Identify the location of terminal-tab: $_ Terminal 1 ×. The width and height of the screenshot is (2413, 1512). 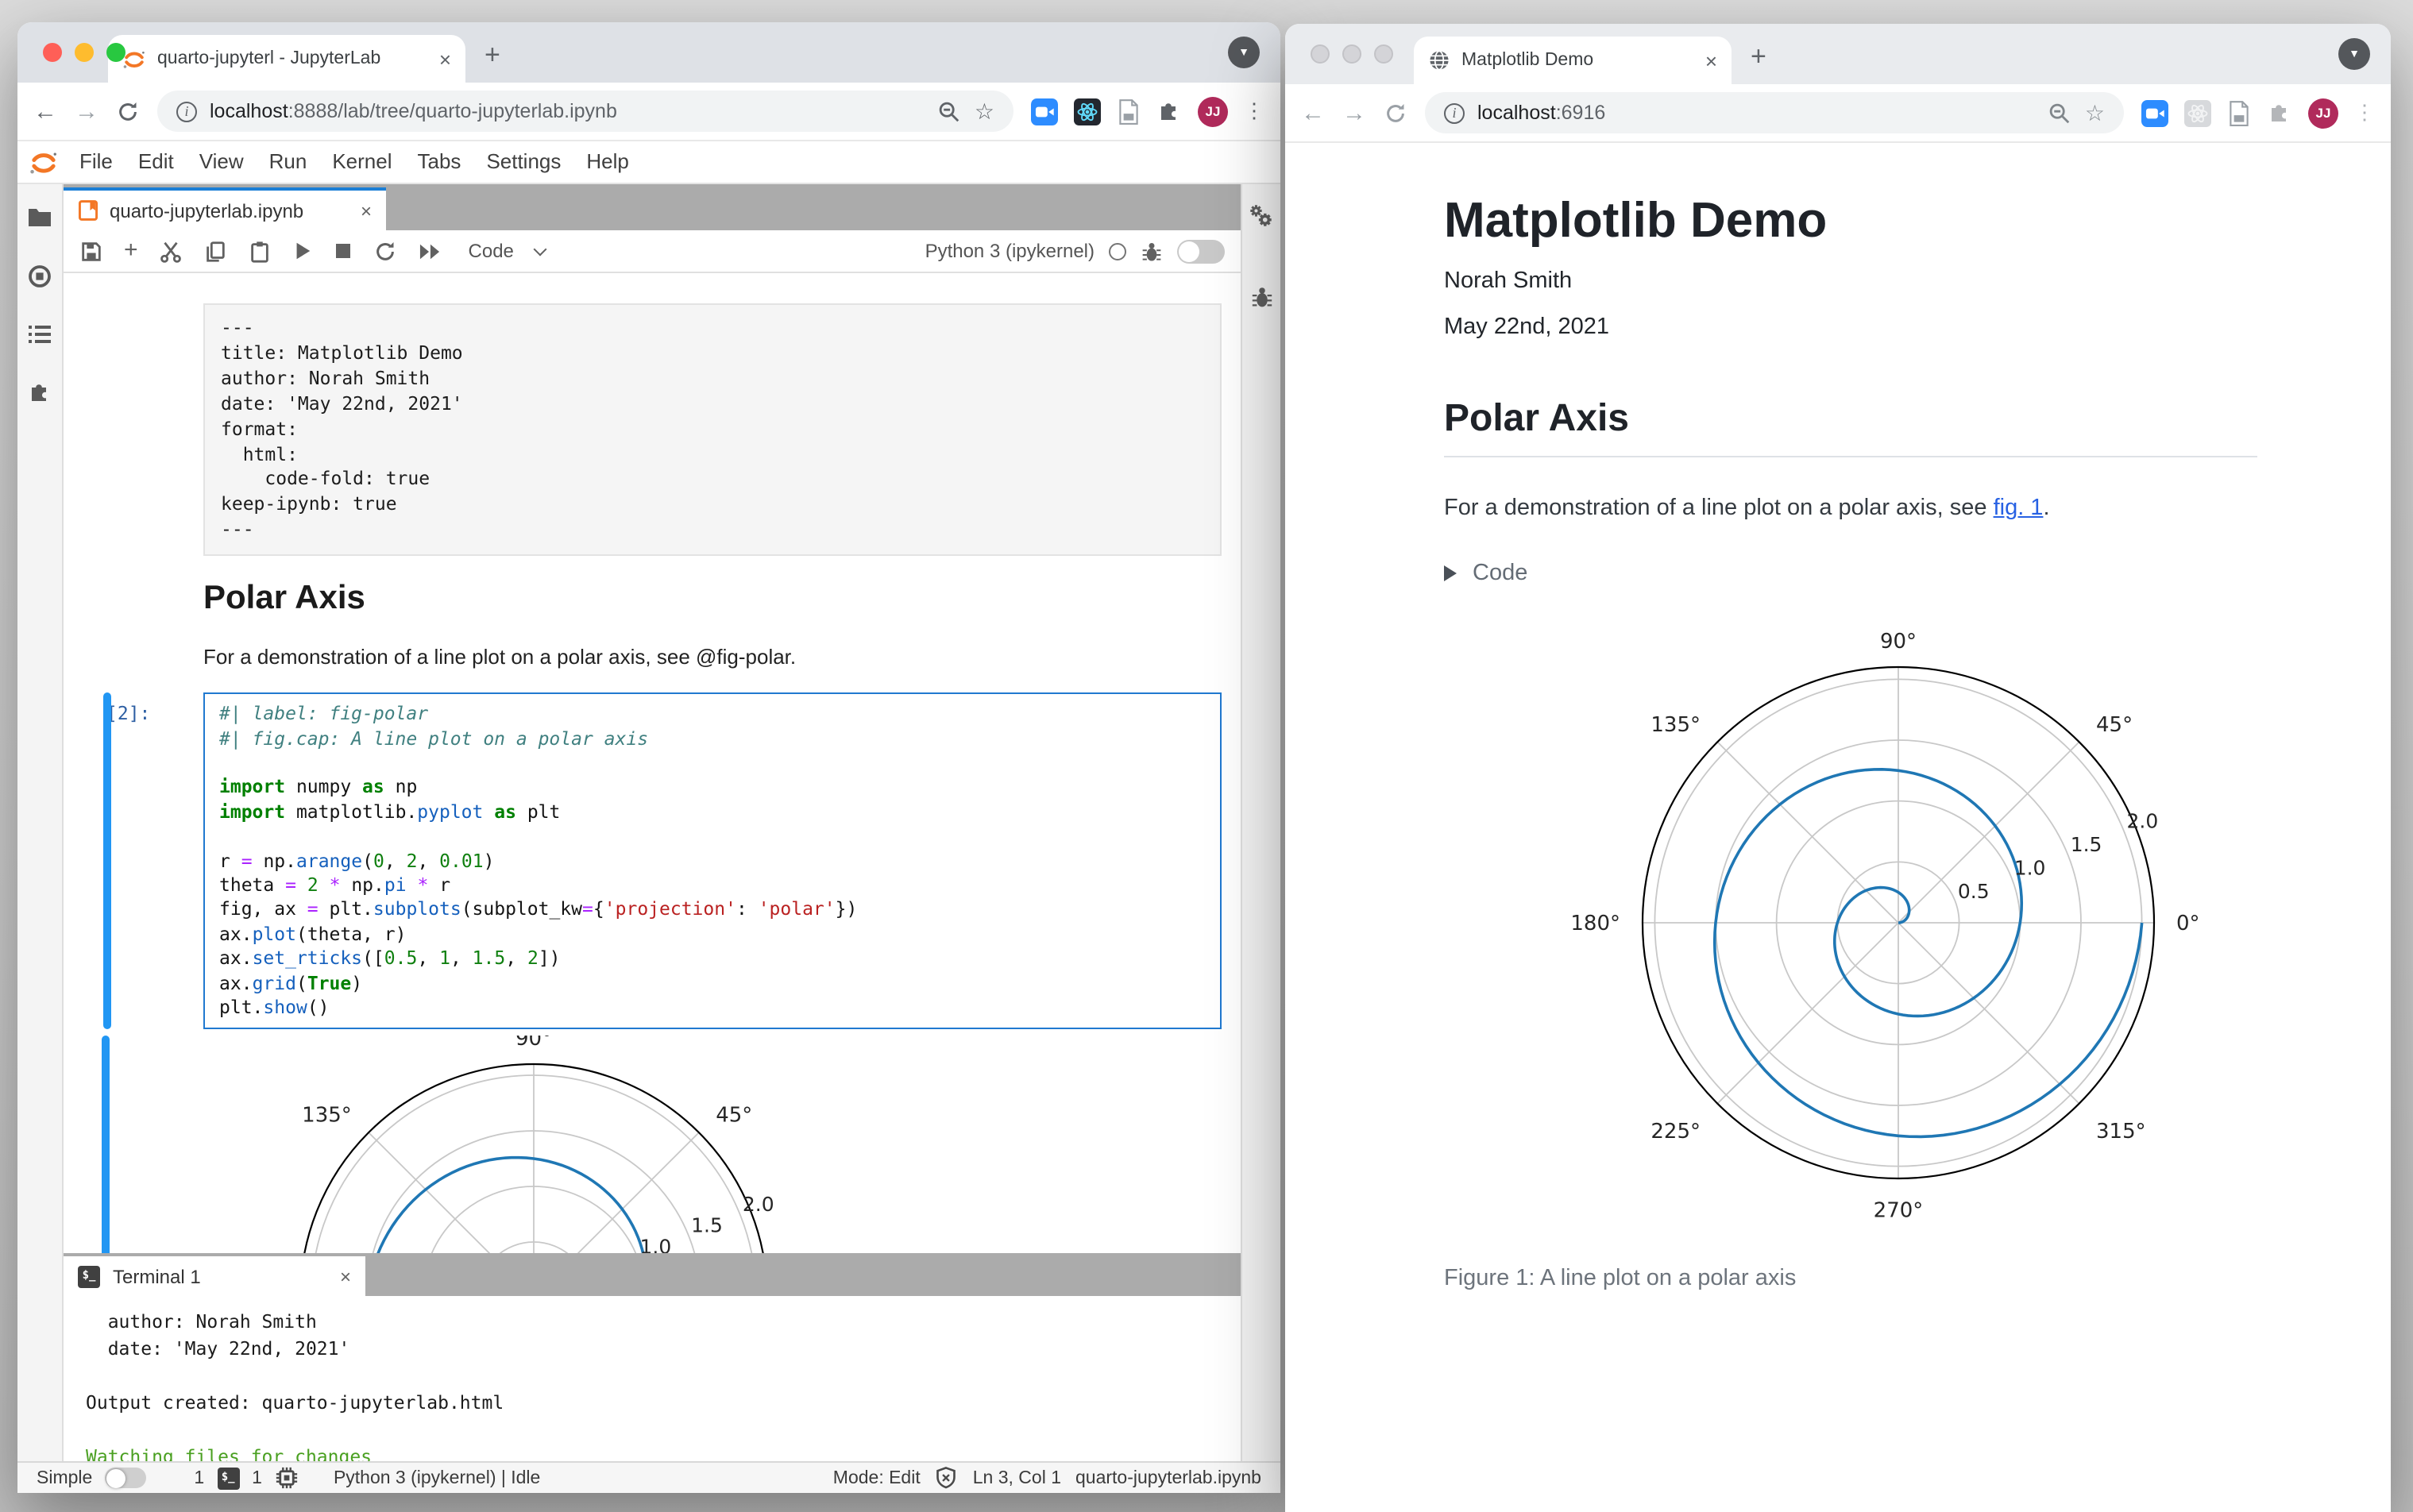
(214, 1276).